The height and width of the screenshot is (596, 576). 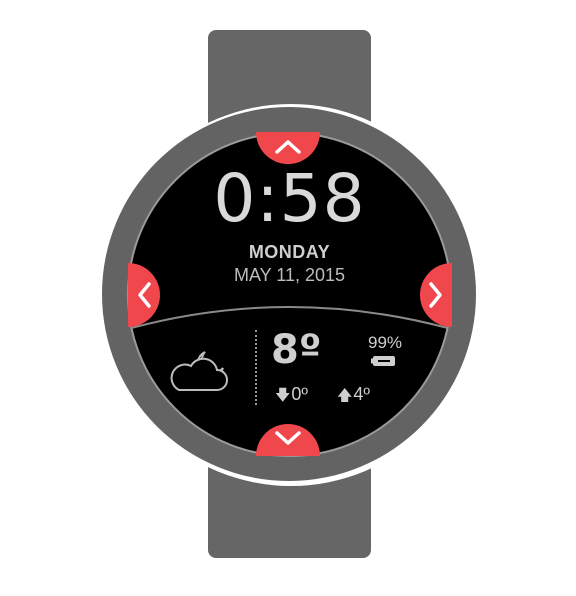 I want to click on high-temperature-value: 4º, so click(x=362, y=394).